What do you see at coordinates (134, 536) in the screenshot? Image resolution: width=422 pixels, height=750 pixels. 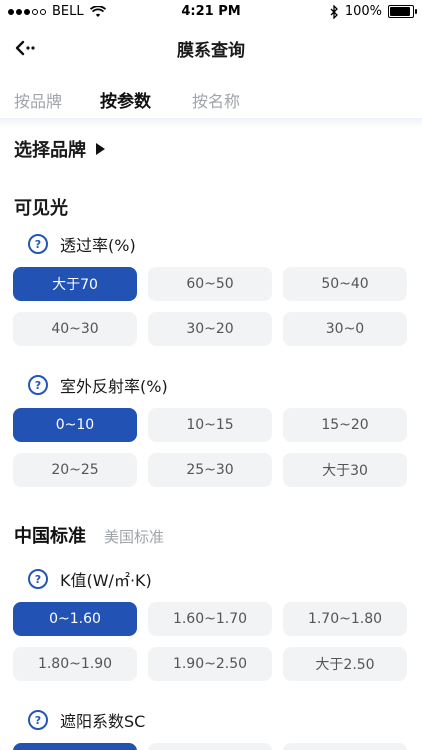 I see `tab-us-standard: 美国标准` at bounding box center [134, 536].